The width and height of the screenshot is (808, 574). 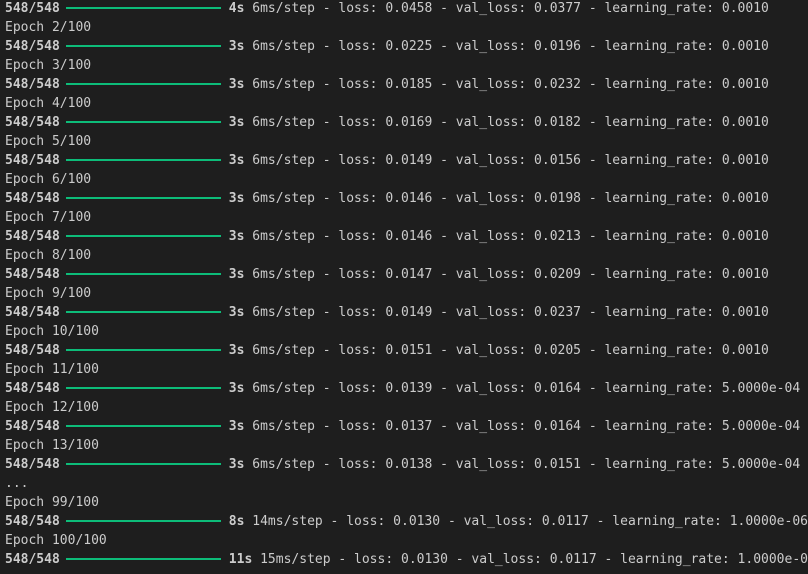 What do you see at coordinates (240, 559) in the screenshot?
I see `epoch-duration: 11s` at bounding box center [240, 559].